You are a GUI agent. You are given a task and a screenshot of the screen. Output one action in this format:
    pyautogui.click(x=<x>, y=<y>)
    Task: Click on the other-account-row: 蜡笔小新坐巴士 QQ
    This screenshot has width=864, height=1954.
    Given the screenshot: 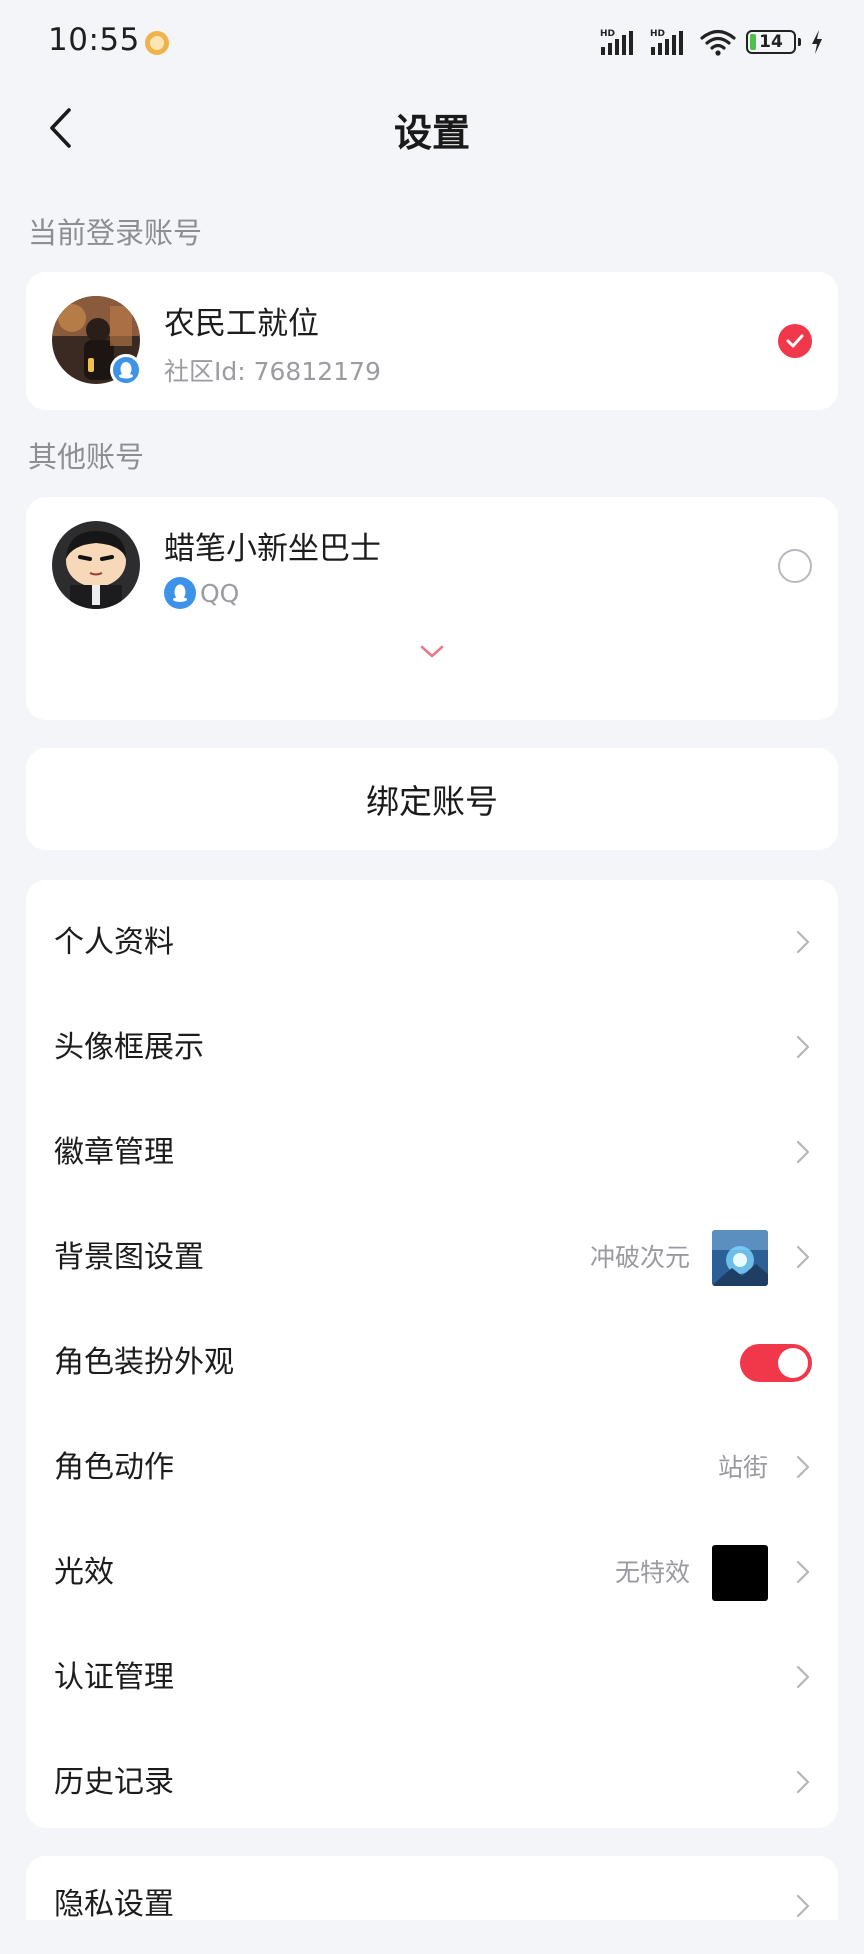 What is the action you would take?
    pyautogui.click(x=432, y=565)
    